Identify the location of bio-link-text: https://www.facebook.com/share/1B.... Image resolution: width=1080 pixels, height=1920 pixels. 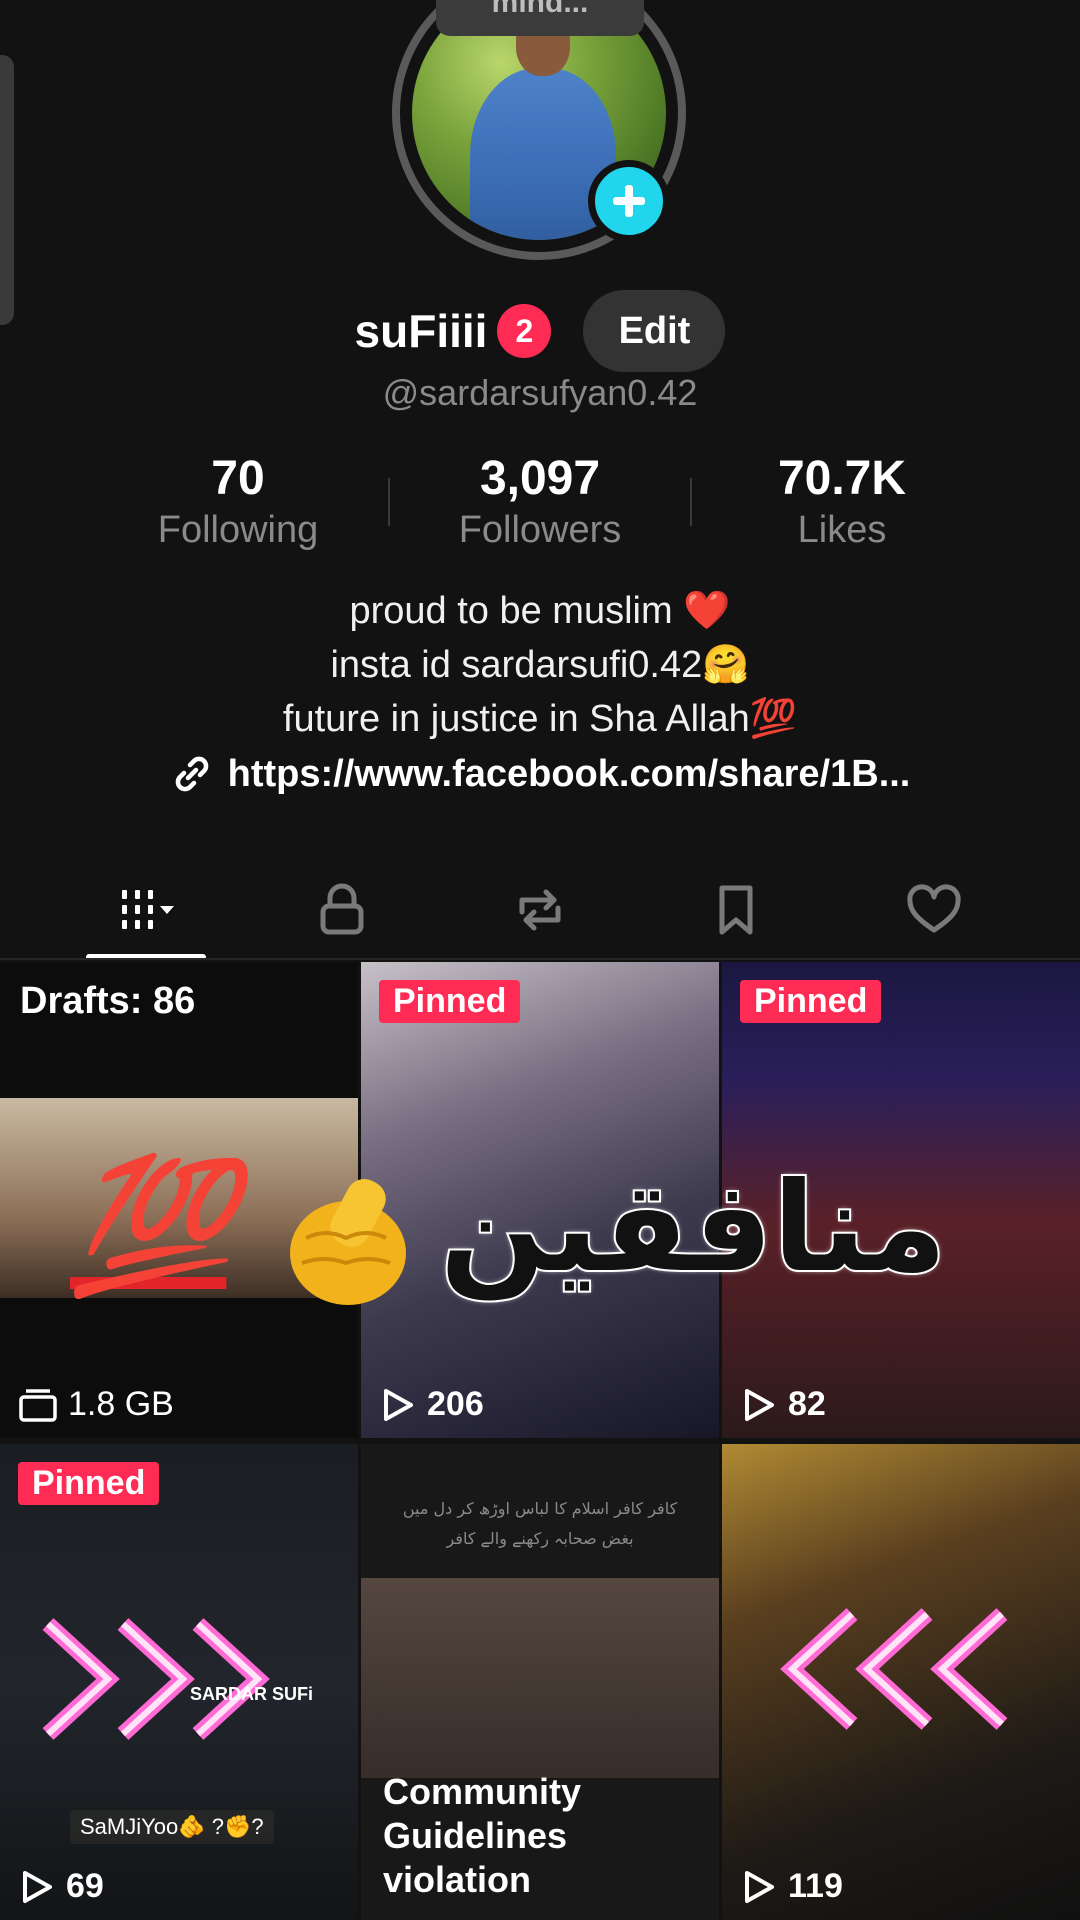
(569, 773).